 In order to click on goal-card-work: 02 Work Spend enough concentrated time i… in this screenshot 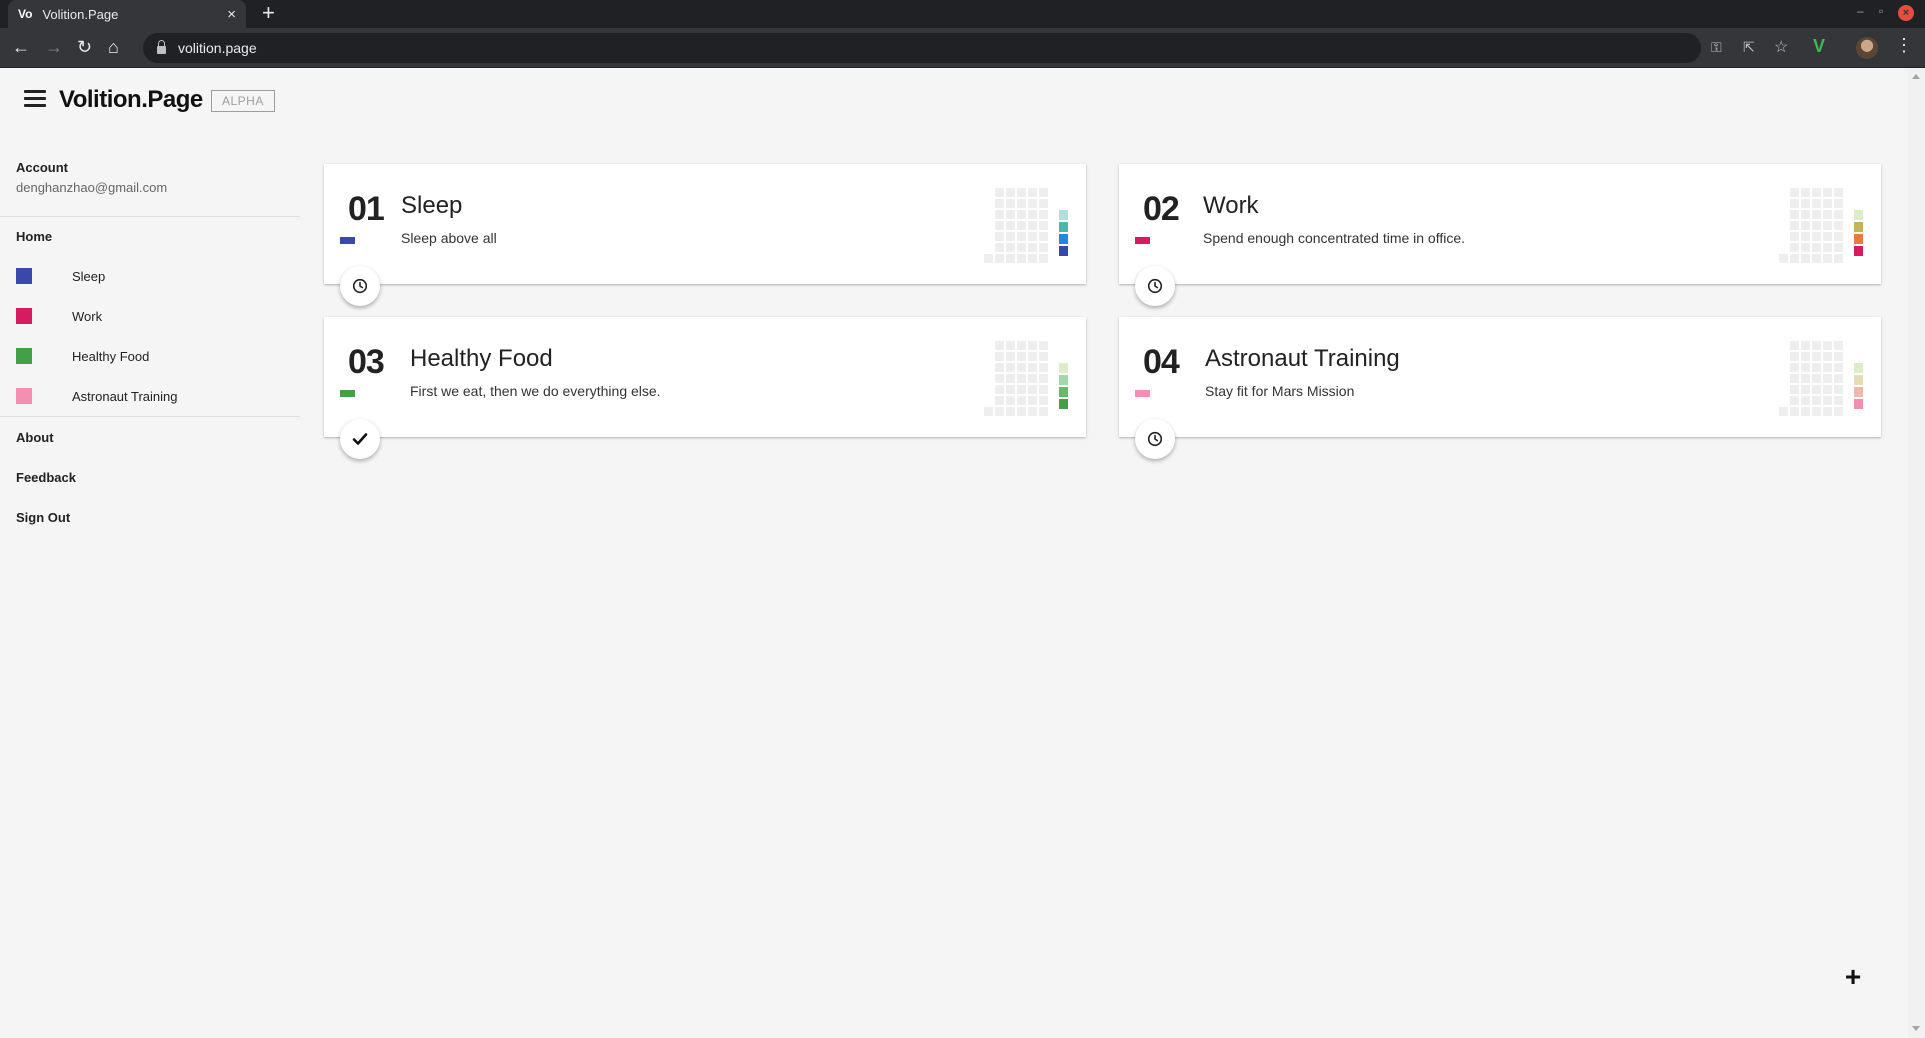, I will do `click(1500, 235)`.